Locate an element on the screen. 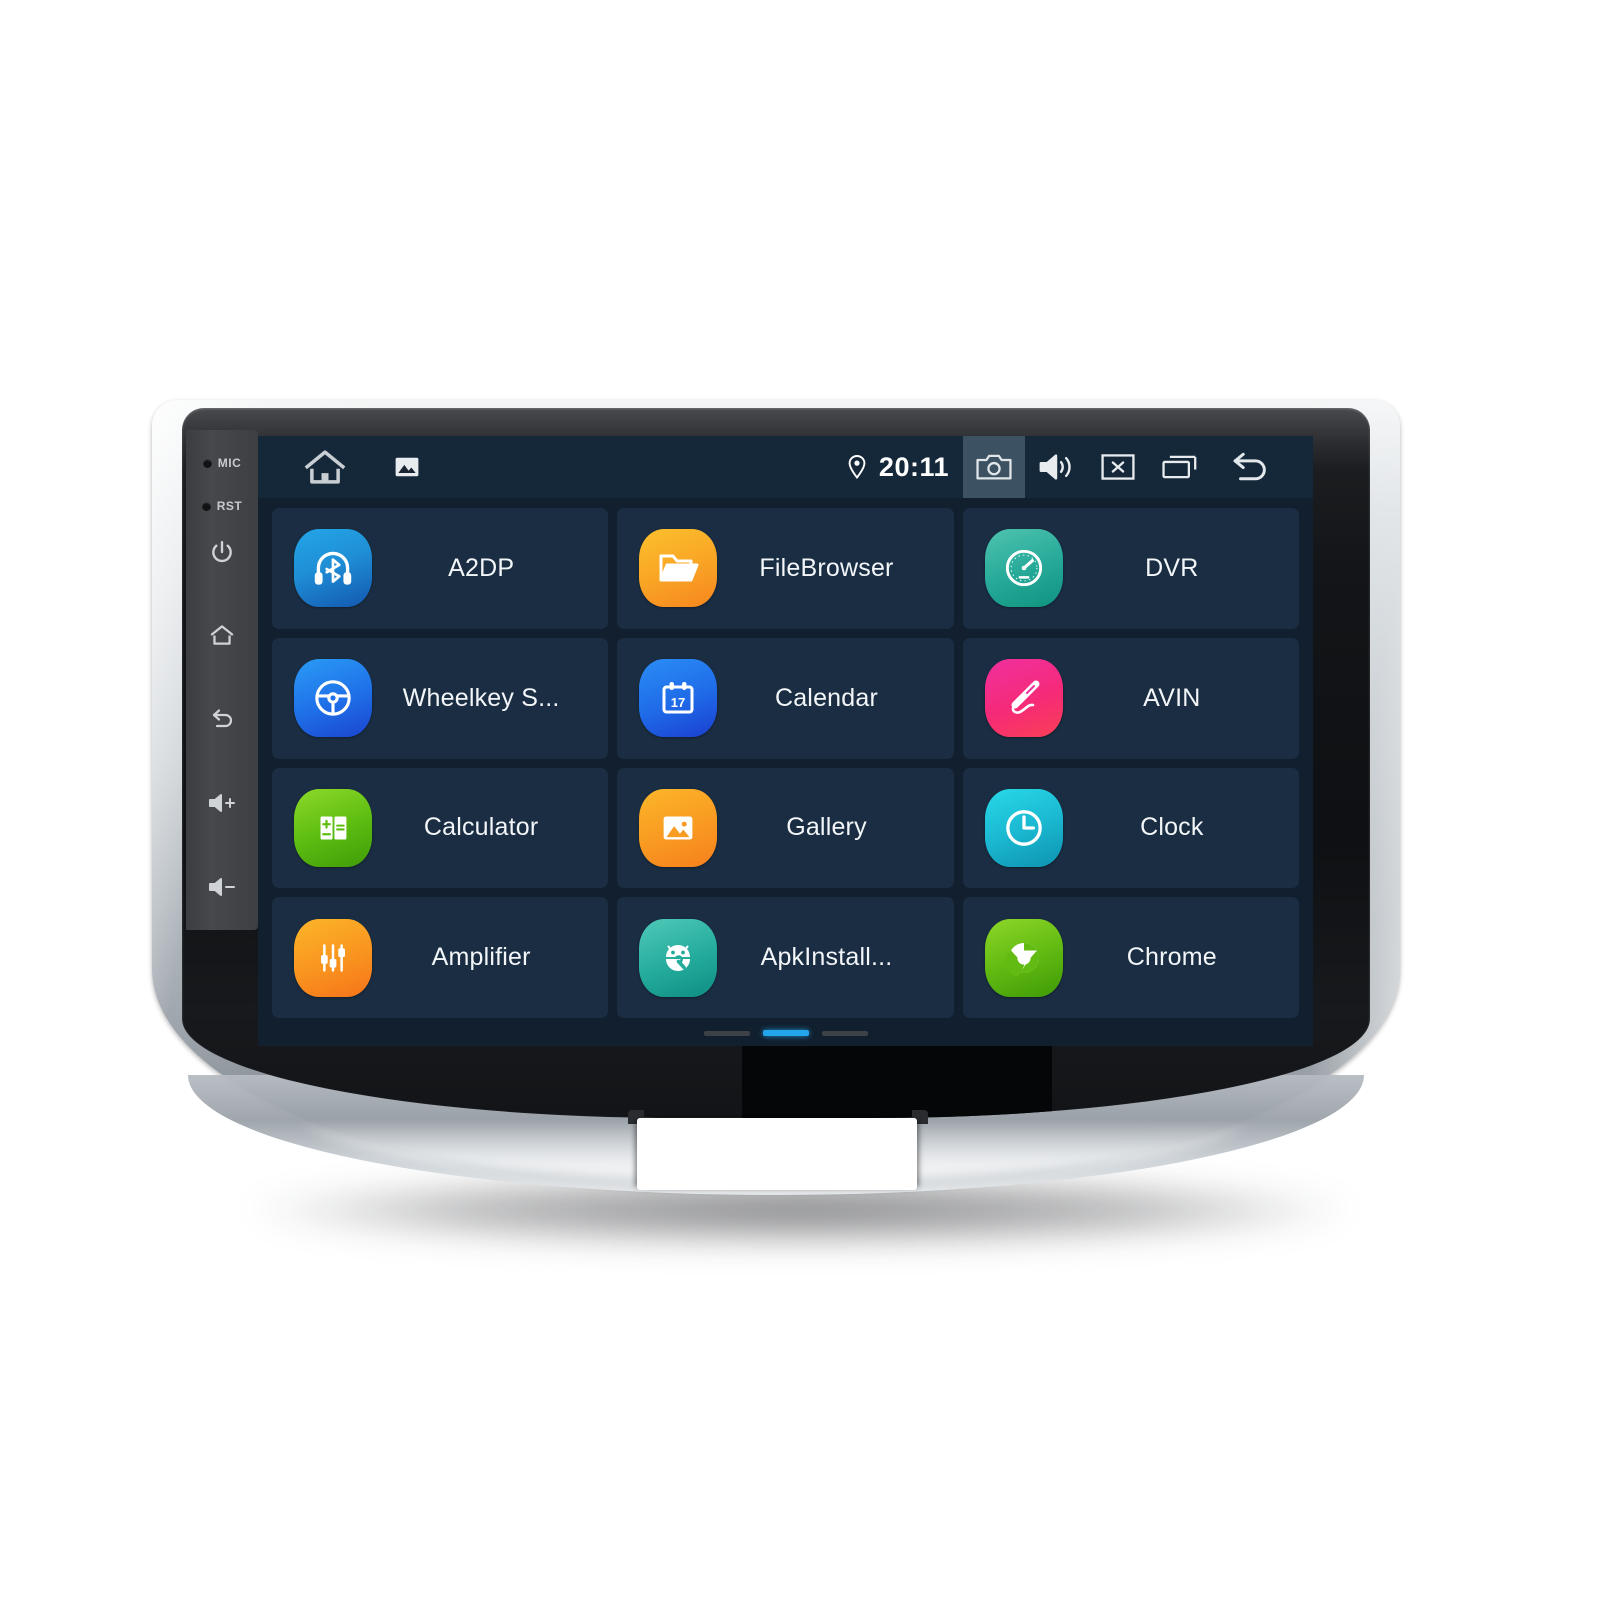 The image size is (1600, 1600). status-clock: 20:11 is located at coordinates (913, 467).